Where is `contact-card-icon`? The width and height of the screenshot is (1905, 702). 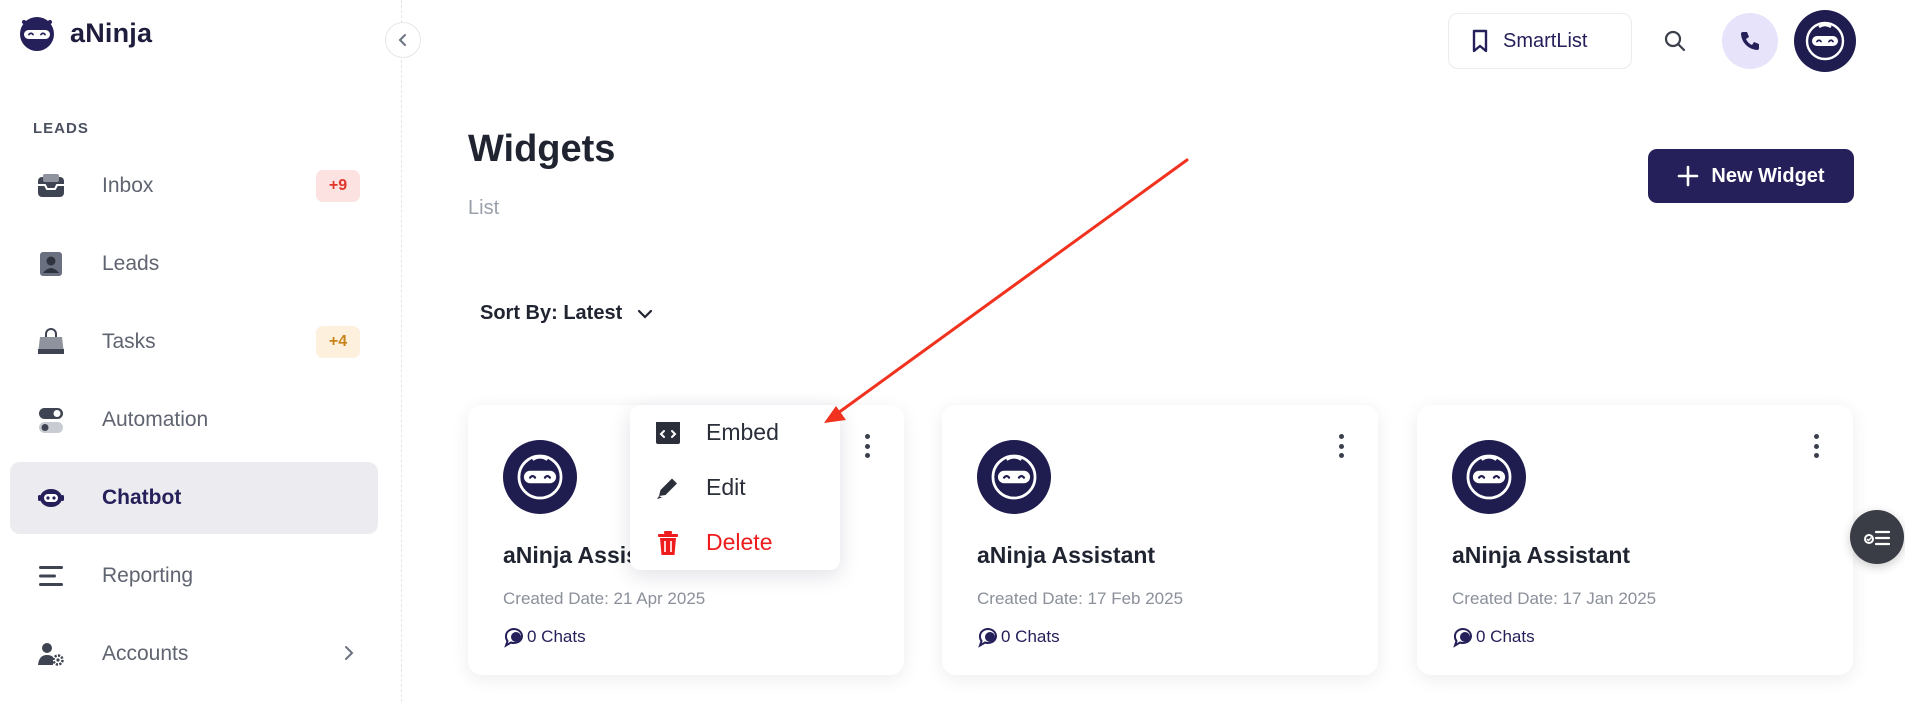 contact-card-icon is located at coordinates (51, 264).